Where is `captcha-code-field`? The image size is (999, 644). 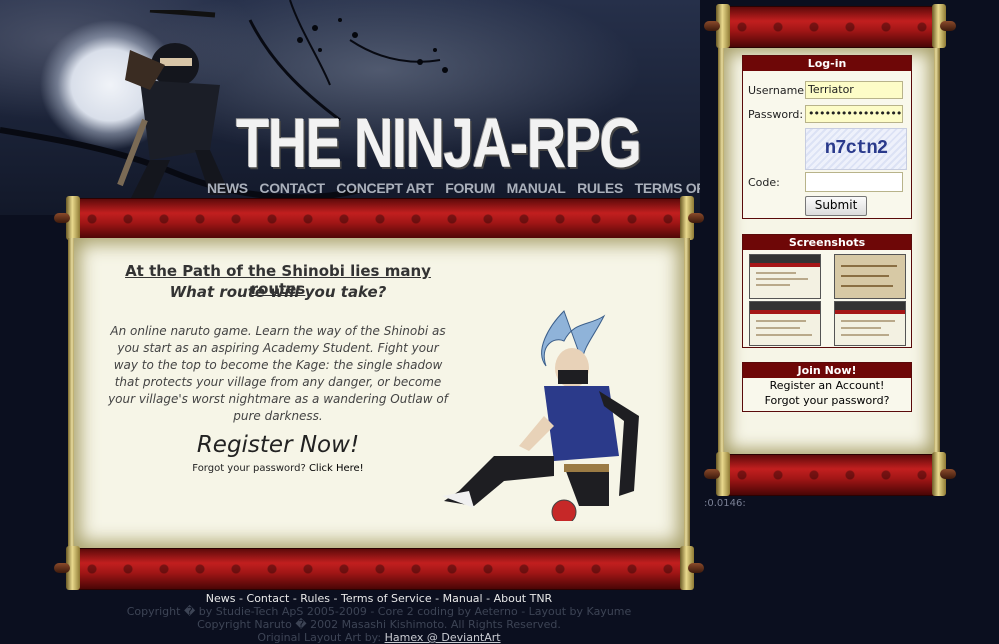 captcha-code-field is located at coordinates (854, 182).